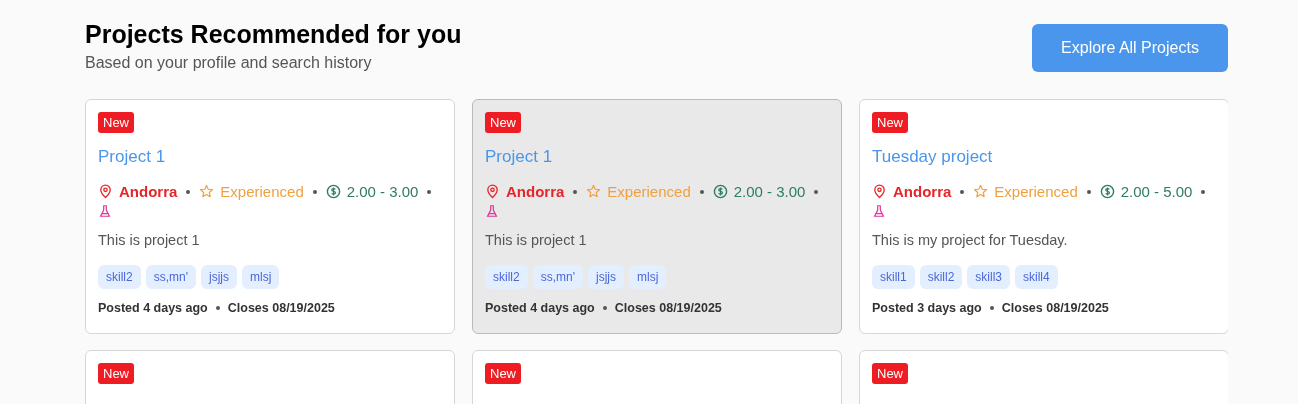  Describe the element at coordinates (927, 308) in the screenshot. I see `posted-date: Posted 3 days ago` at that location.